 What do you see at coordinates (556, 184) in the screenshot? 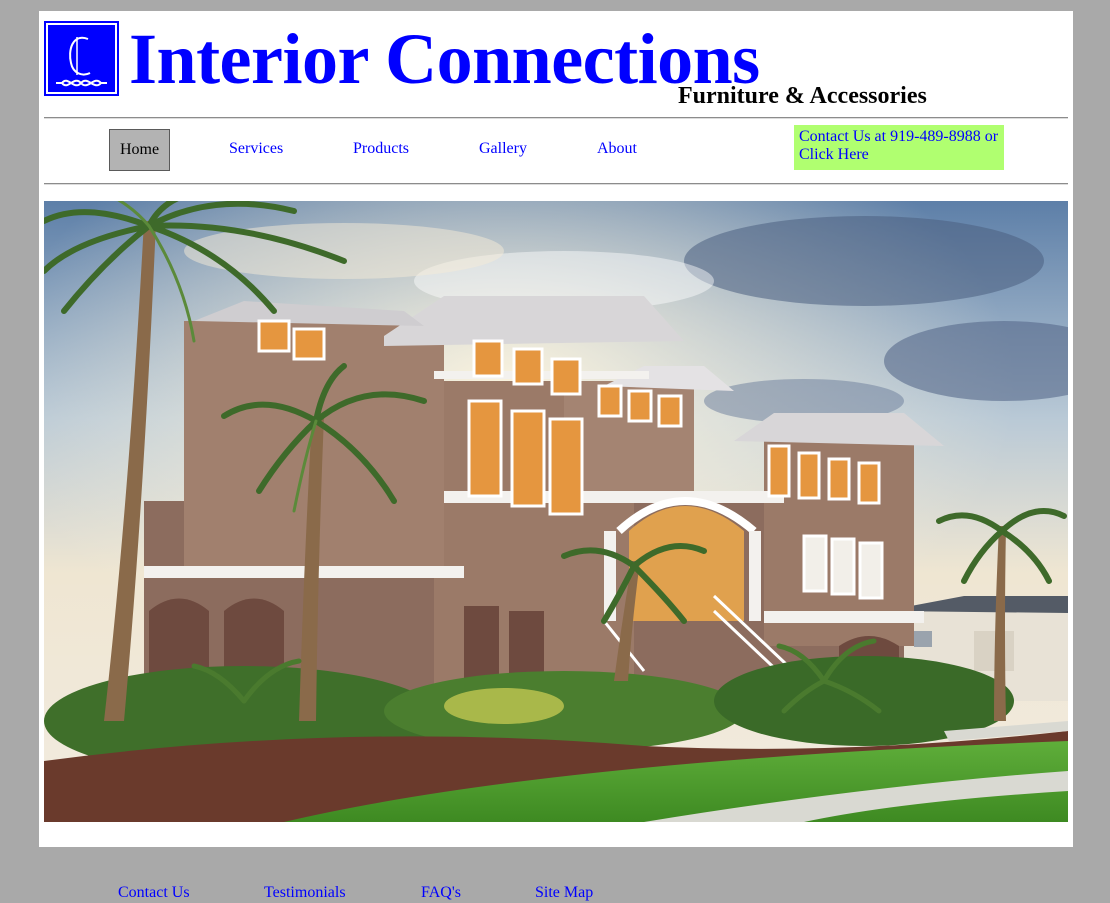
I see `nav-divider` at bounding box center [556, 184].